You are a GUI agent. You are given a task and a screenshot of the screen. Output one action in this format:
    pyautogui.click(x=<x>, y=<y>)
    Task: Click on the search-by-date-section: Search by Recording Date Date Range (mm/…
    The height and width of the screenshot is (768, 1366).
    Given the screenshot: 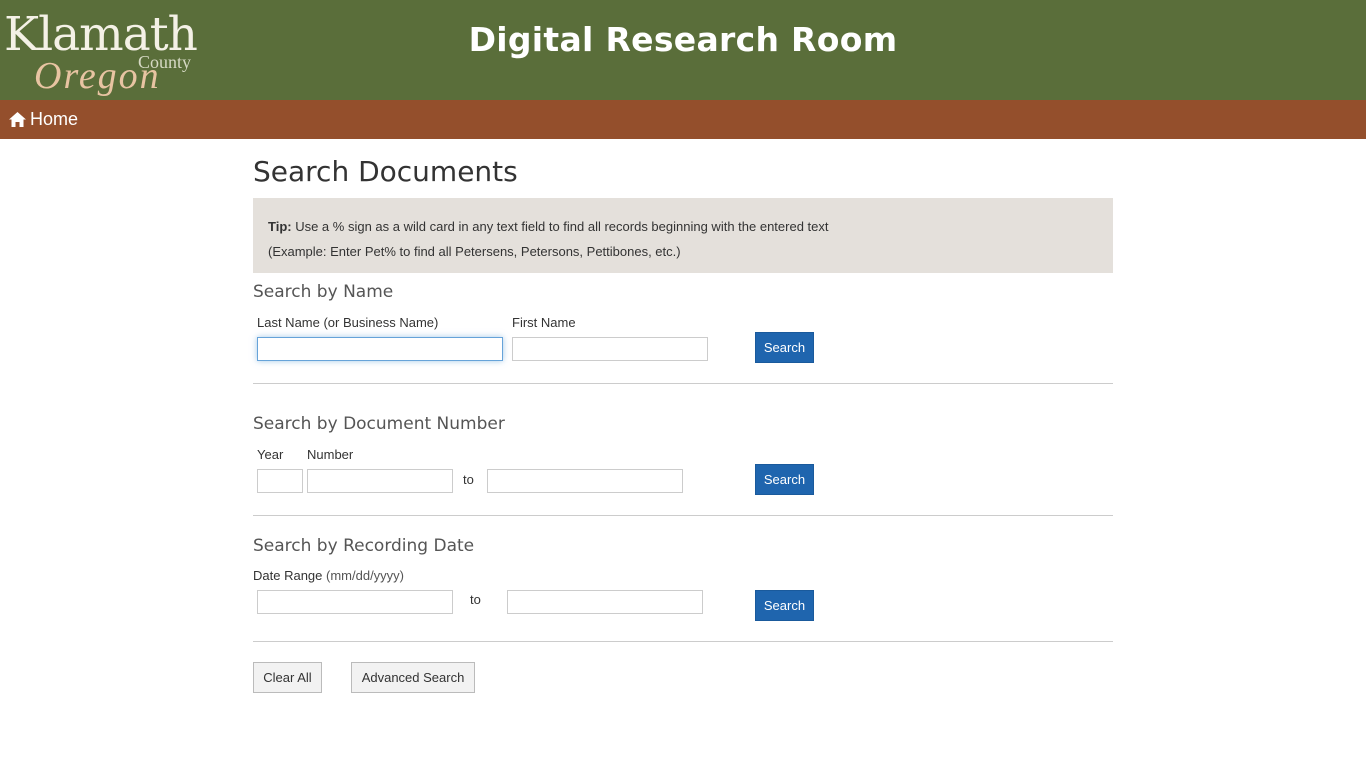 What is the action you would take?
    pyautogui.click(x=683, y=585)
    